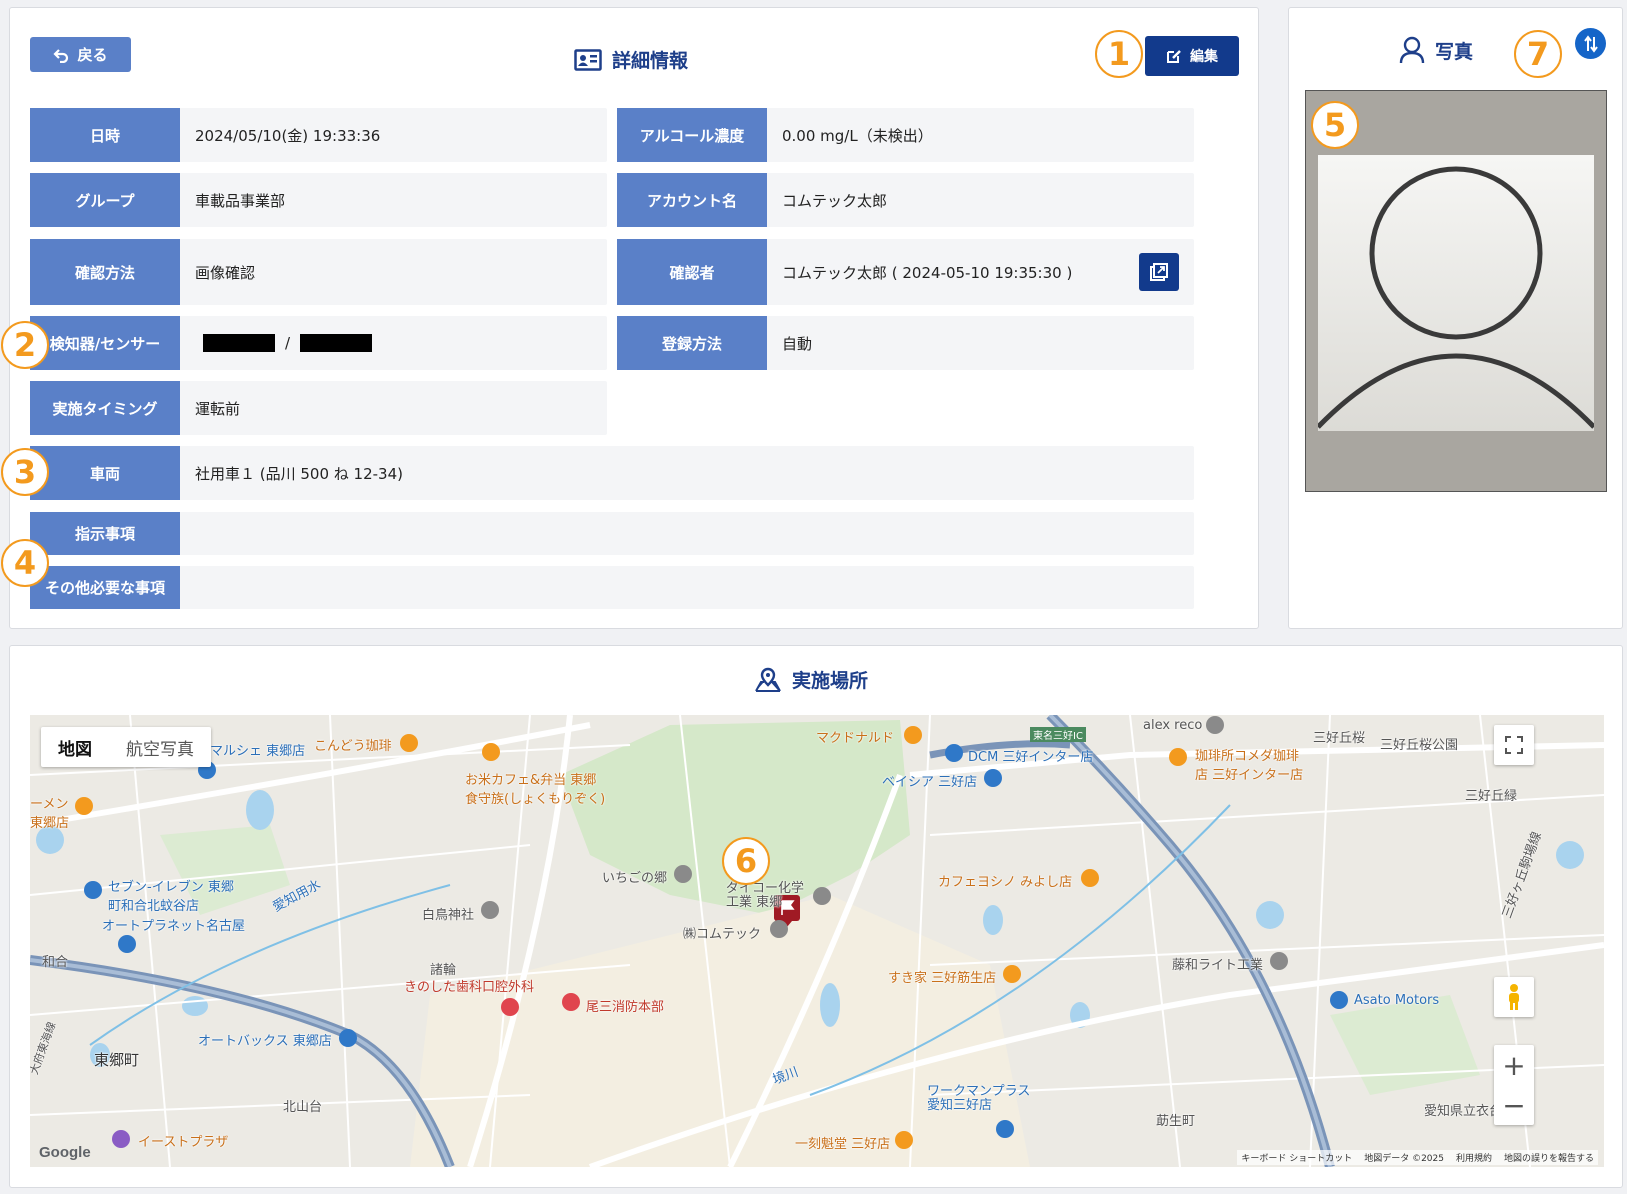 Image resolution: width=1627 pixels, height=1194 pixels. I want to click on row-other: その他必要な事項, so click(612, 587).